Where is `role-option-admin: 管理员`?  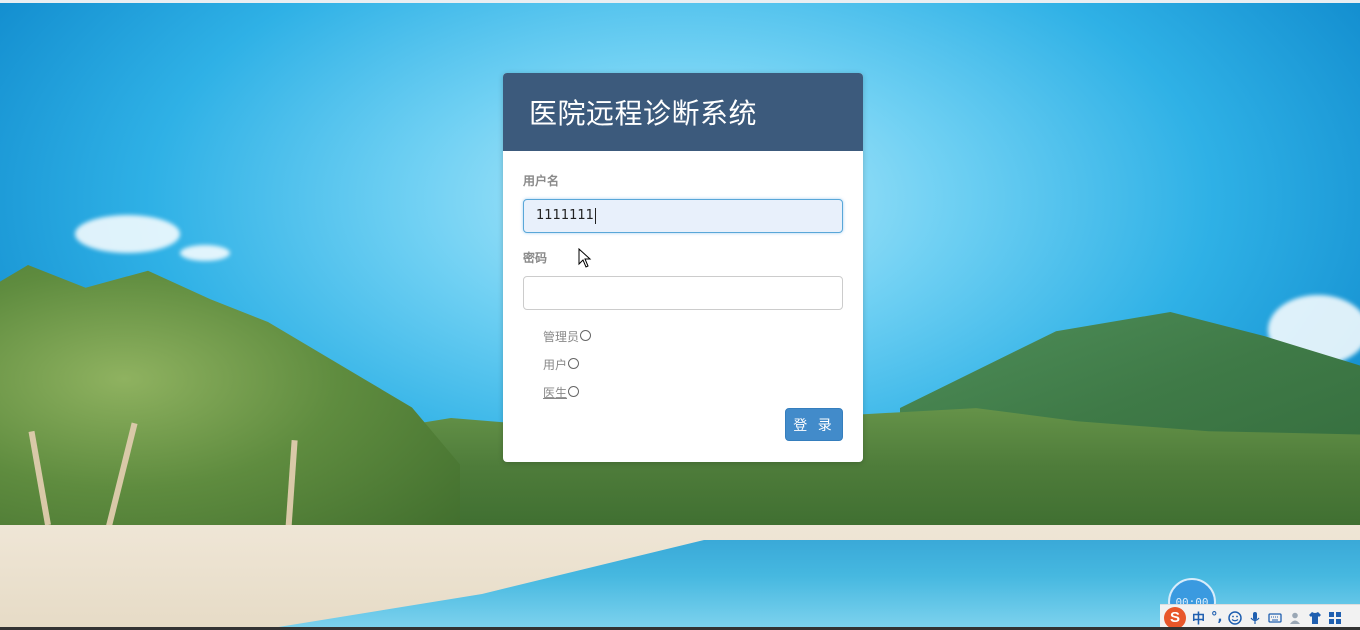
role-option-admin: 管理员 is located at coordinates (693, 342).